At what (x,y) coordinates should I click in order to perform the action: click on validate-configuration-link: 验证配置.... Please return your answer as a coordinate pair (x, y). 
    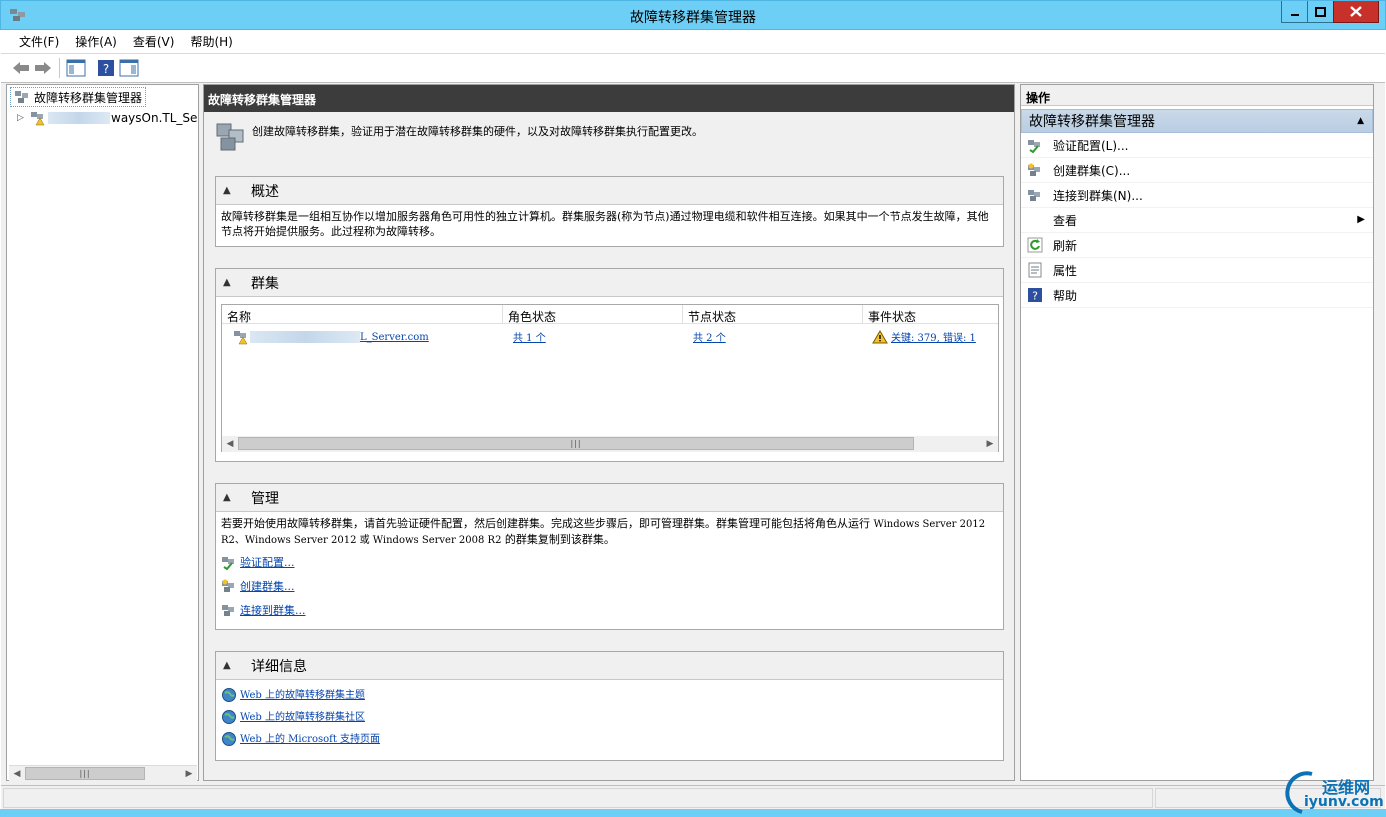
    Looking at the image, I should click on (267, 562).